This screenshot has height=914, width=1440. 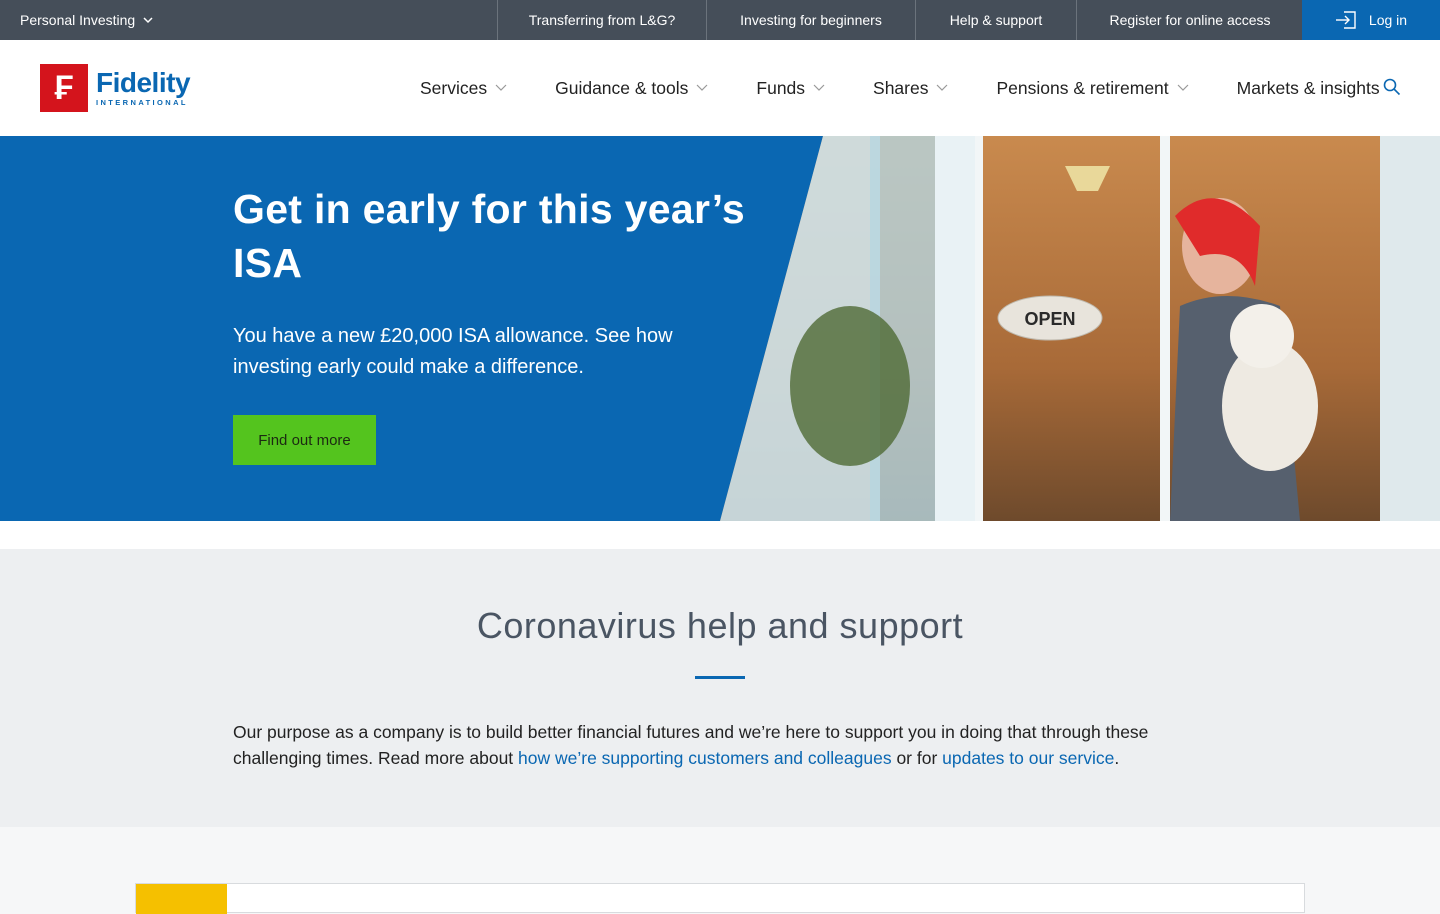 What do you see at coordinates (917, 758) in the screenshot?
I see `body-text: or for` at bounding box center [917, 758].